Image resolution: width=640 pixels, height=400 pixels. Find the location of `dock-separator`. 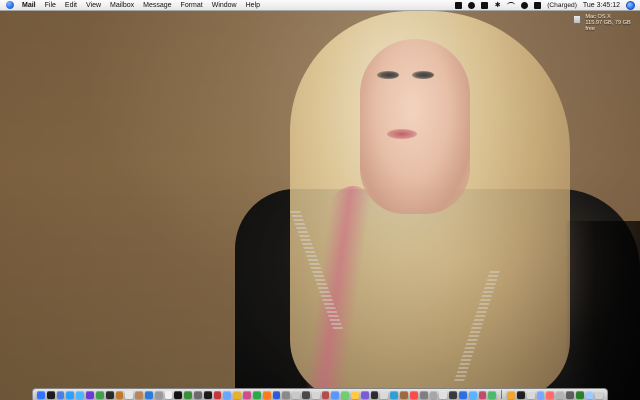

dock-separator is located at coordinates (502, 394).